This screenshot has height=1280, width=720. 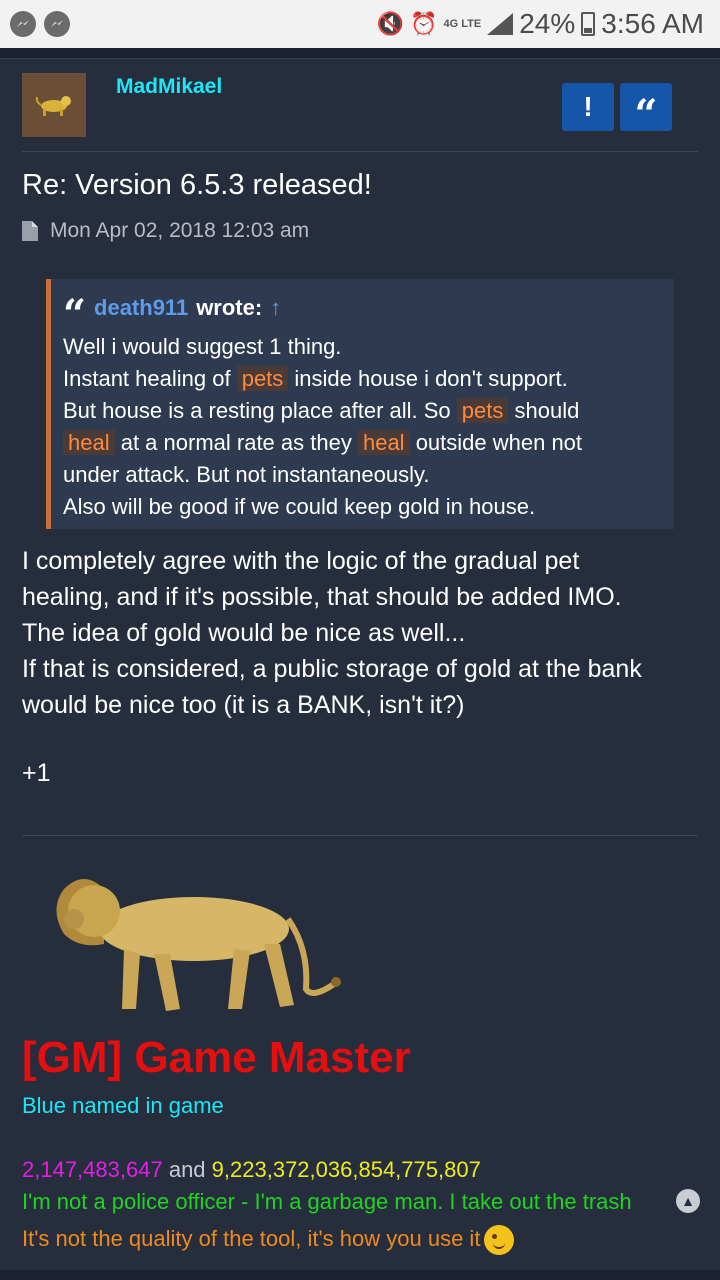 What do you see at coordinates (424, 23) in the screenshot?
I see `alarm-icon: ⏰` at bounding box center [424, 23].